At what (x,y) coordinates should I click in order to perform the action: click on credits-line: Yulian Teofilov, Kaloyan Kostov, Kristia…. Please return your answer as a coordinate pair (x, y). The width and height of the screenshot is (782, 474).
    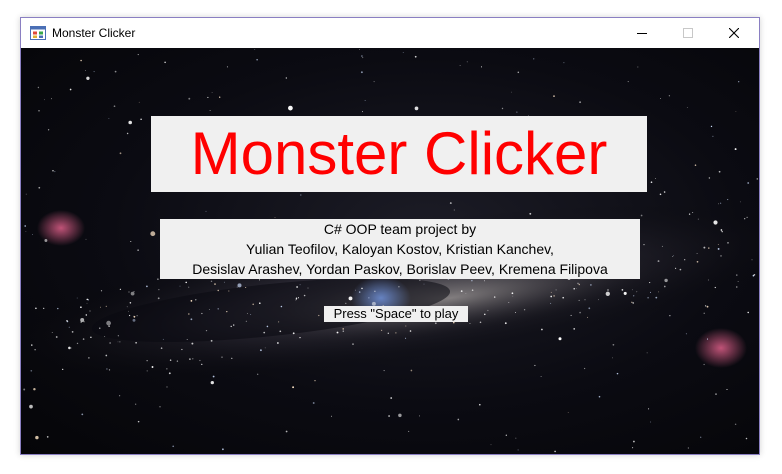
    Looking at the image, I should click on (400, 249).